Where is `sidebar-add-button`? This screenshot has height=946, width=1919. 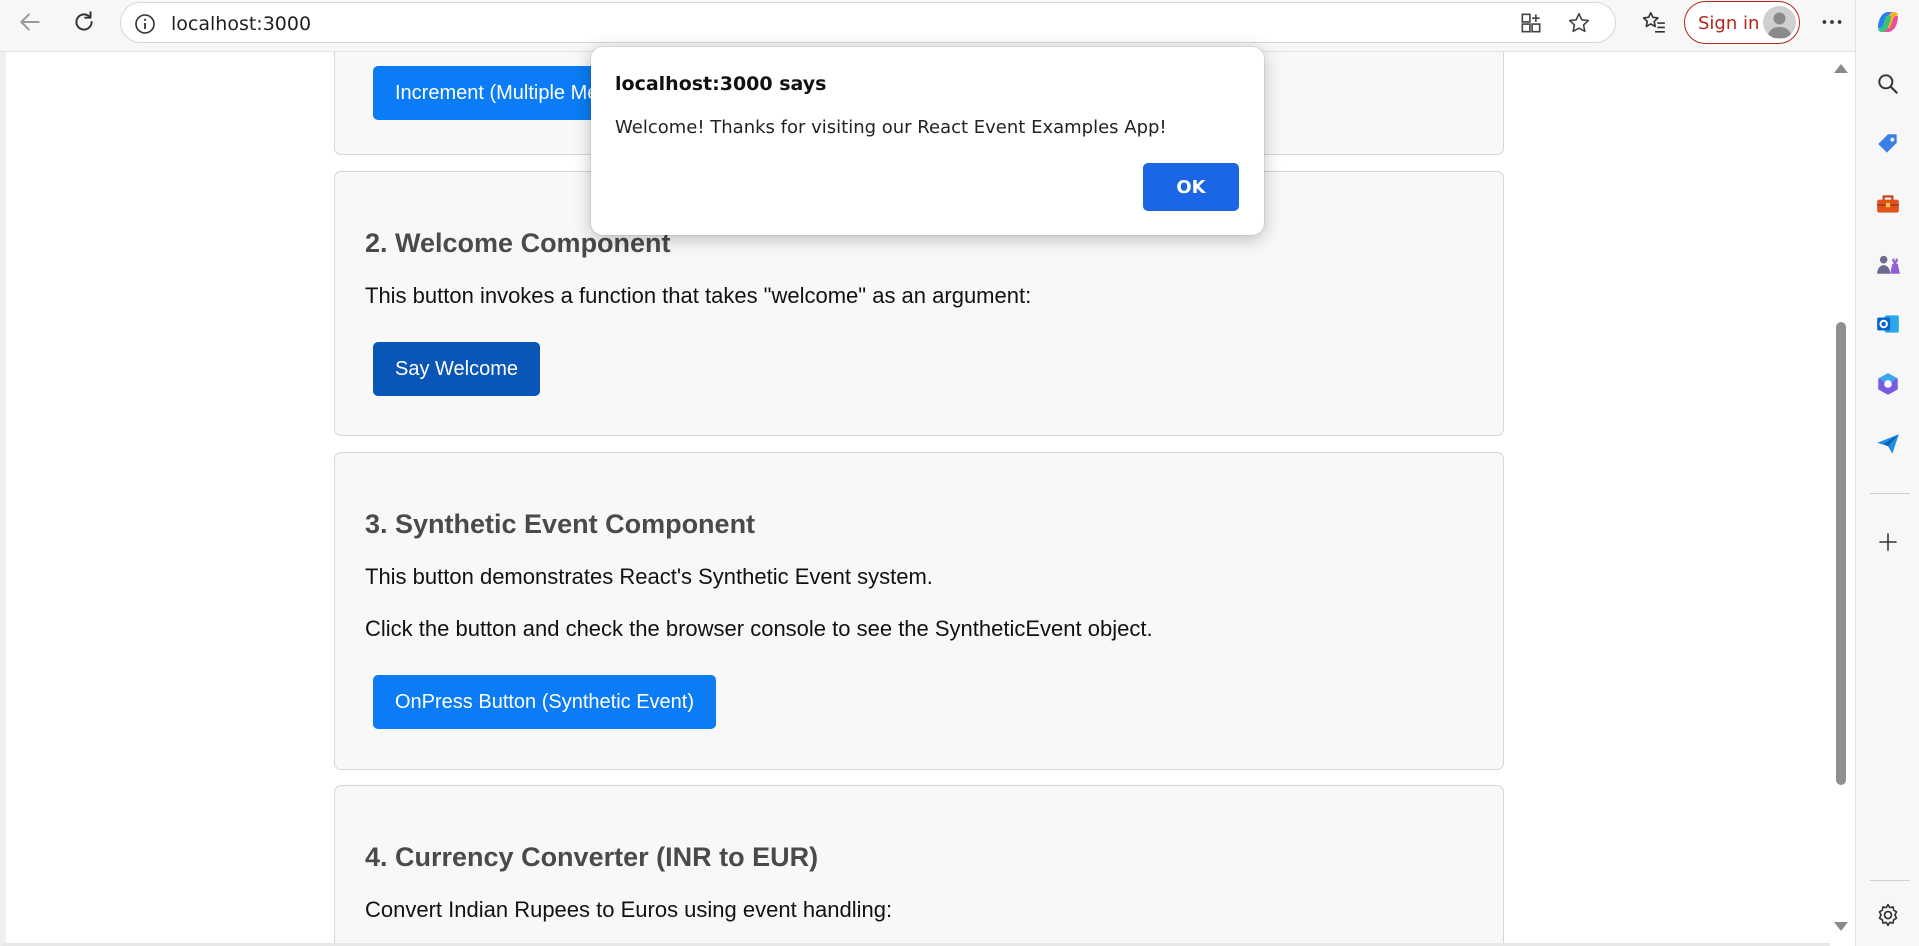
sidebar-add-button is located at coordinates (1888, 542).